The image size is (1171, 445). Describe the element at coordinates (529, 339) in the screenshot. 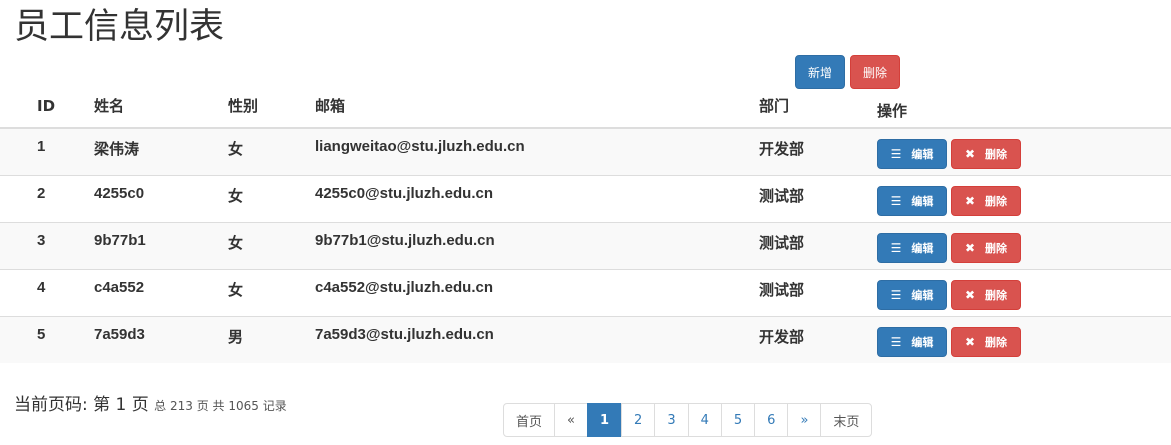

I see `cell-email: 7a59d3@stu.jluzh.edu.cn` at that location.